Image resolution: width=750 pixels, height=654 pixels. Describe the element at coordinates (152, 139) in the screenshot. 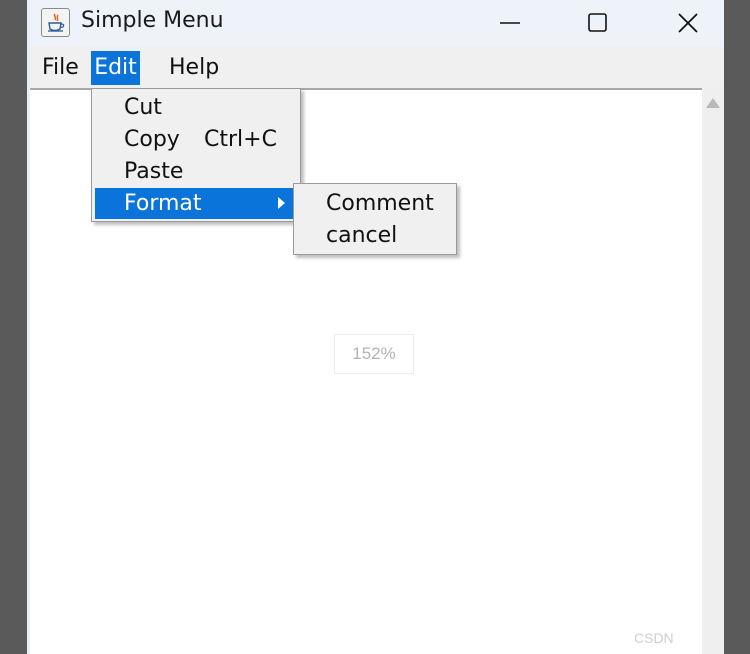

I see `menu-item-label: Copy` at that location.